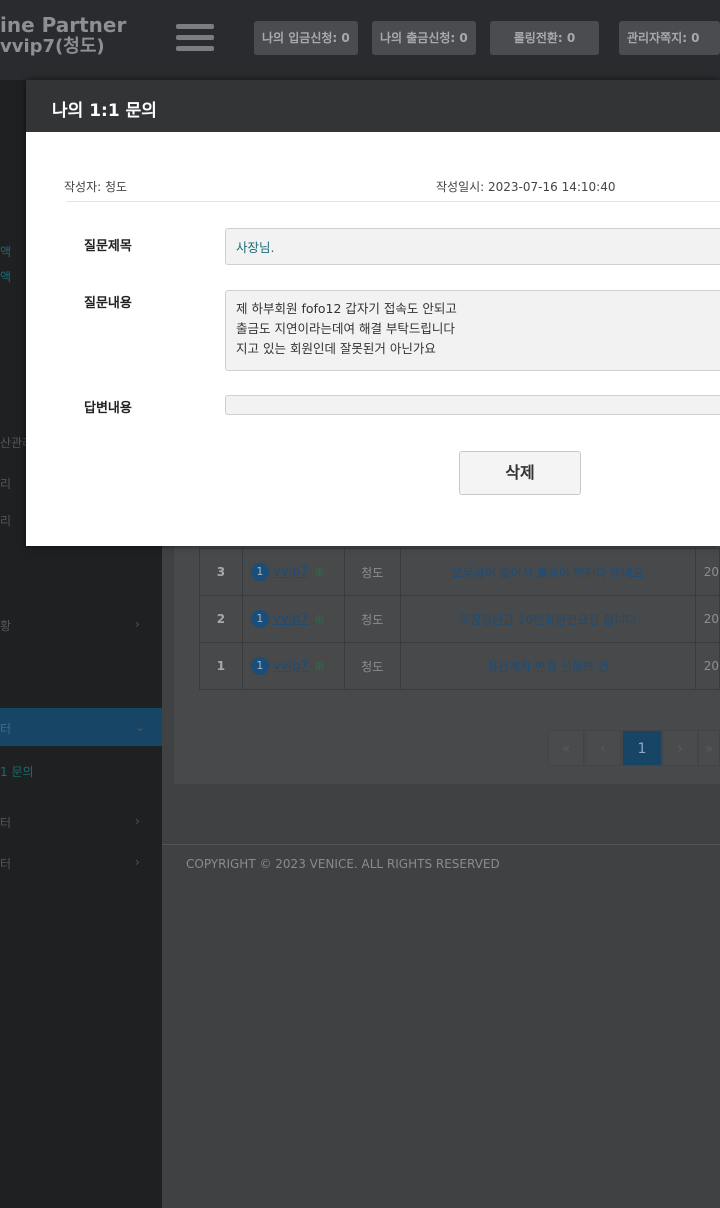  I want to click on pager-page-1: 1, so click(642, 748).